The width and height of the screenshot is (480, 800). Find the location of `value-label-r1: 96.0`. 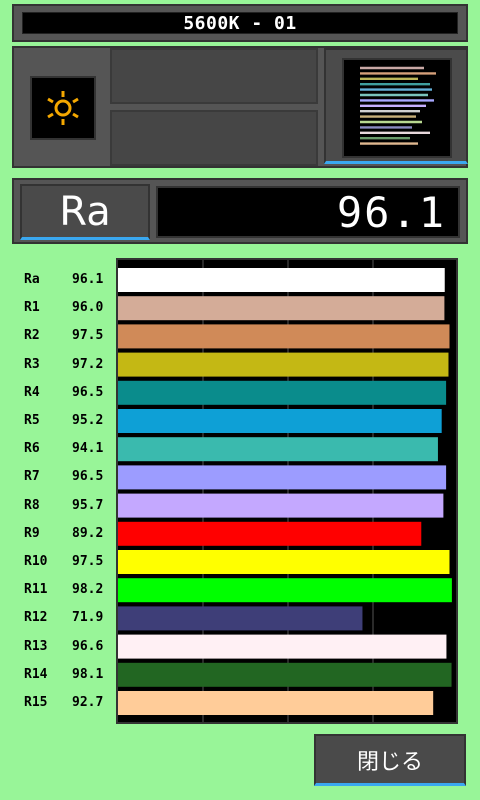

value-label-r1: 96.0 is located at coordinates (88, 308).